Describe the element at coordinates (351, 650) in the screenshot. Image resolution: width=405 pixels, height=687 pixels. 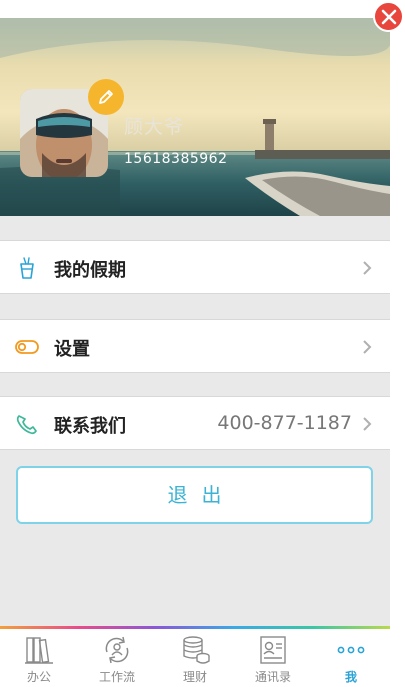
I see `more-dots-icon` at that location.